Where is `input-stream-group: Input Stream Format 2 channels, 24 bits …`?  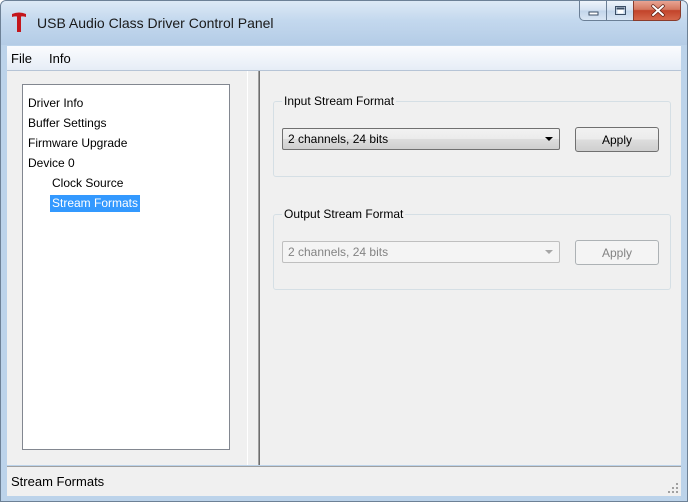 input-stream-group: Input Stream Format 2 channels, 24 bits … is located at coordinates (472, 135).